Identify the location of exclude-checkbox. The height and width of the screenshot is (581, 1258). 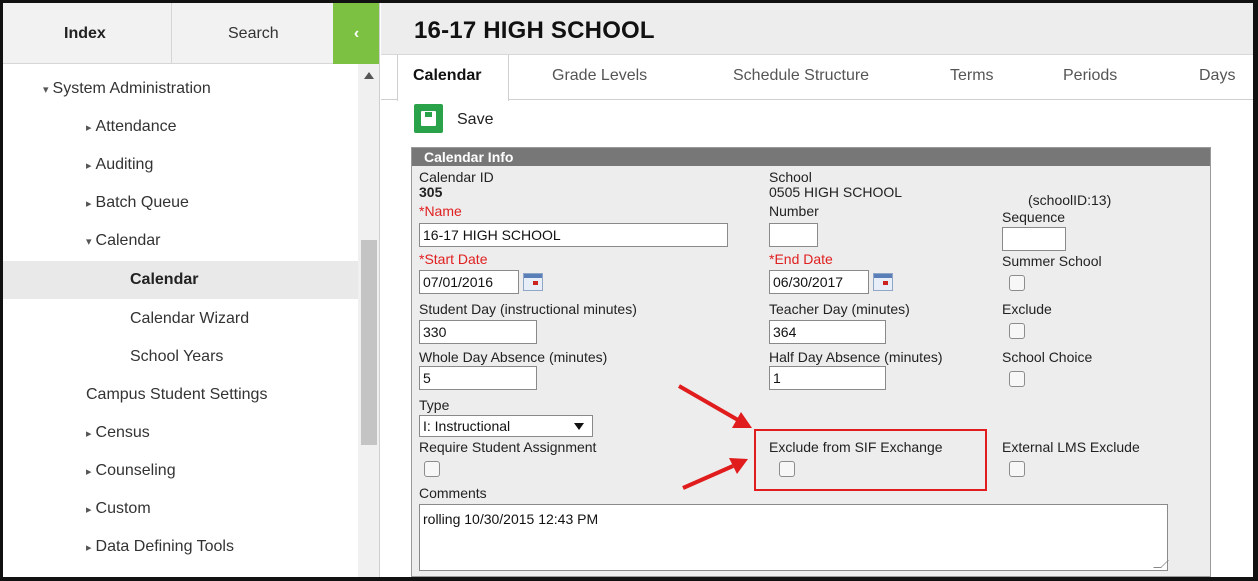
(1017, 331).